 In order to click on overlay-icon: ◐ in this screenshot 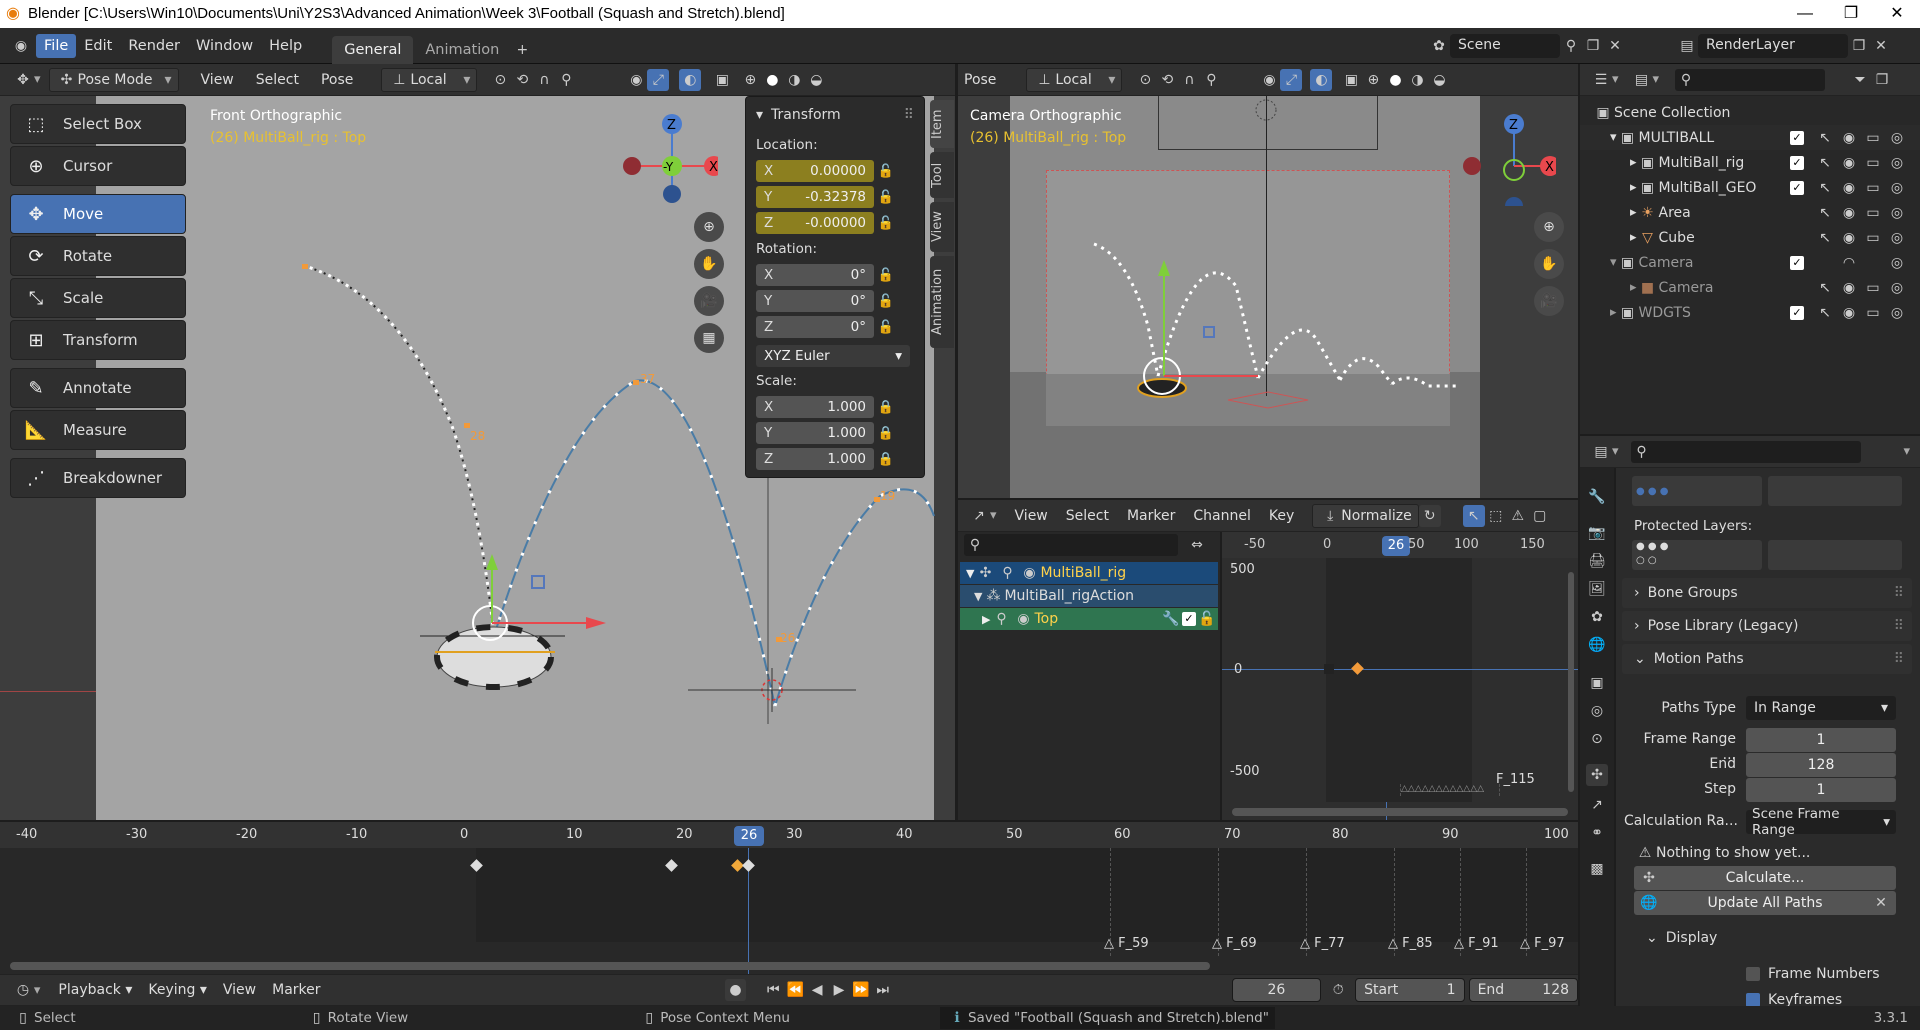, I will do `click(1321, 79)`.